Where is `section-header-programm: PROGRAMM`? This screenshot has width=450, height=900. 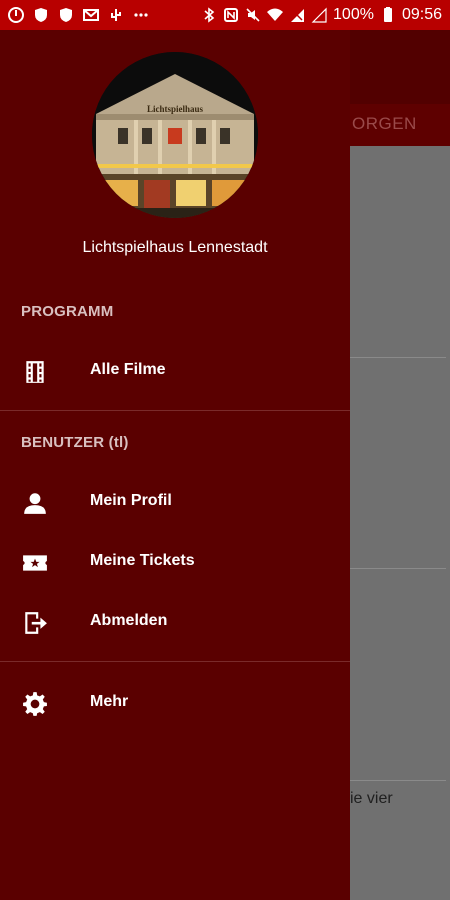 section-header-programm: PROGRAMM is located at coordinates (67, 311).